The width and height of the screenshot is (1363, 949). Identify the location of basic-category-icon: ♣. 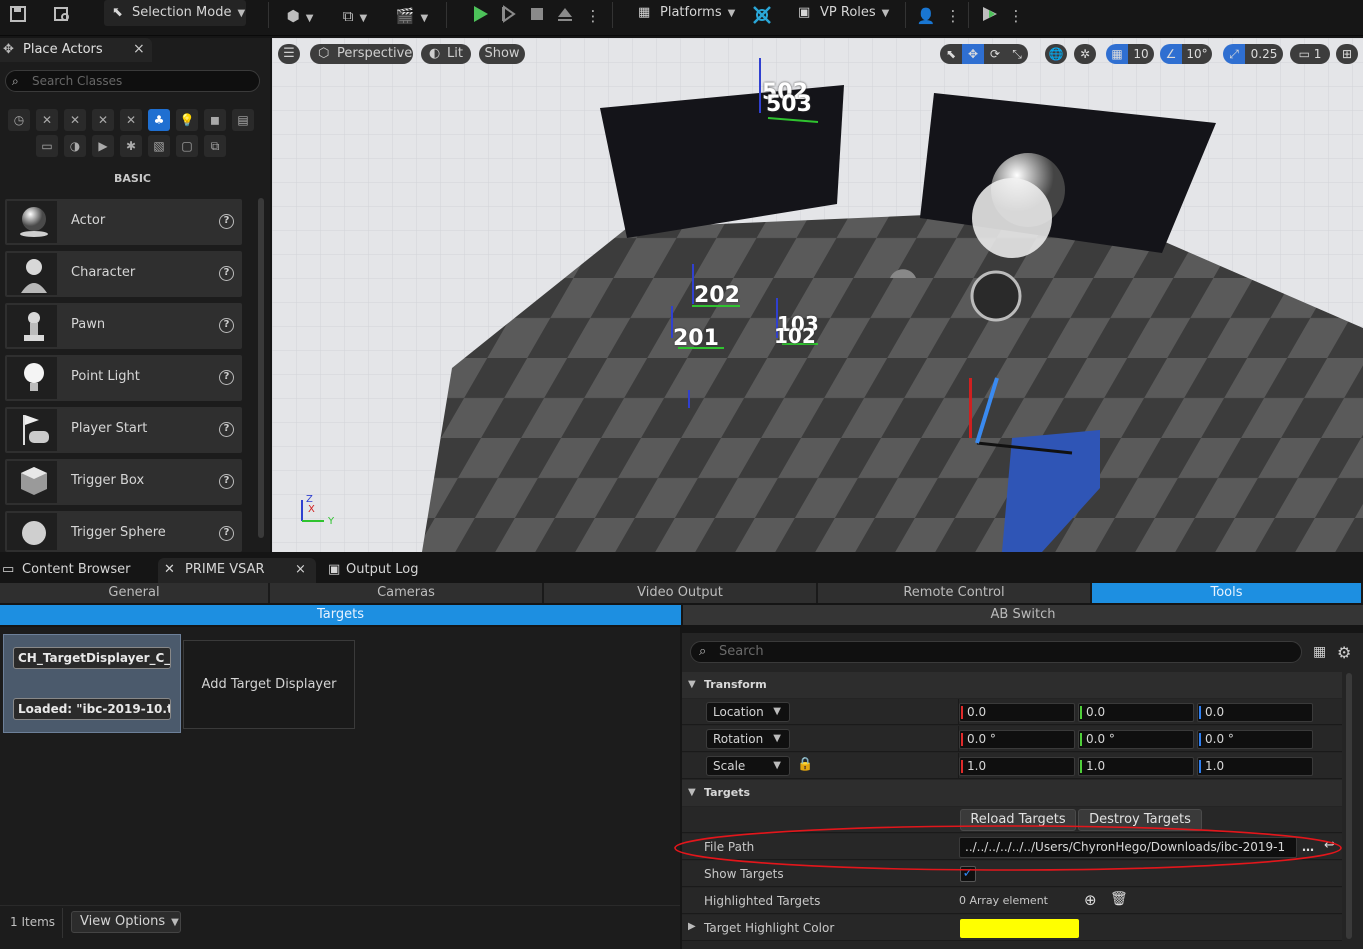
(159, 120).